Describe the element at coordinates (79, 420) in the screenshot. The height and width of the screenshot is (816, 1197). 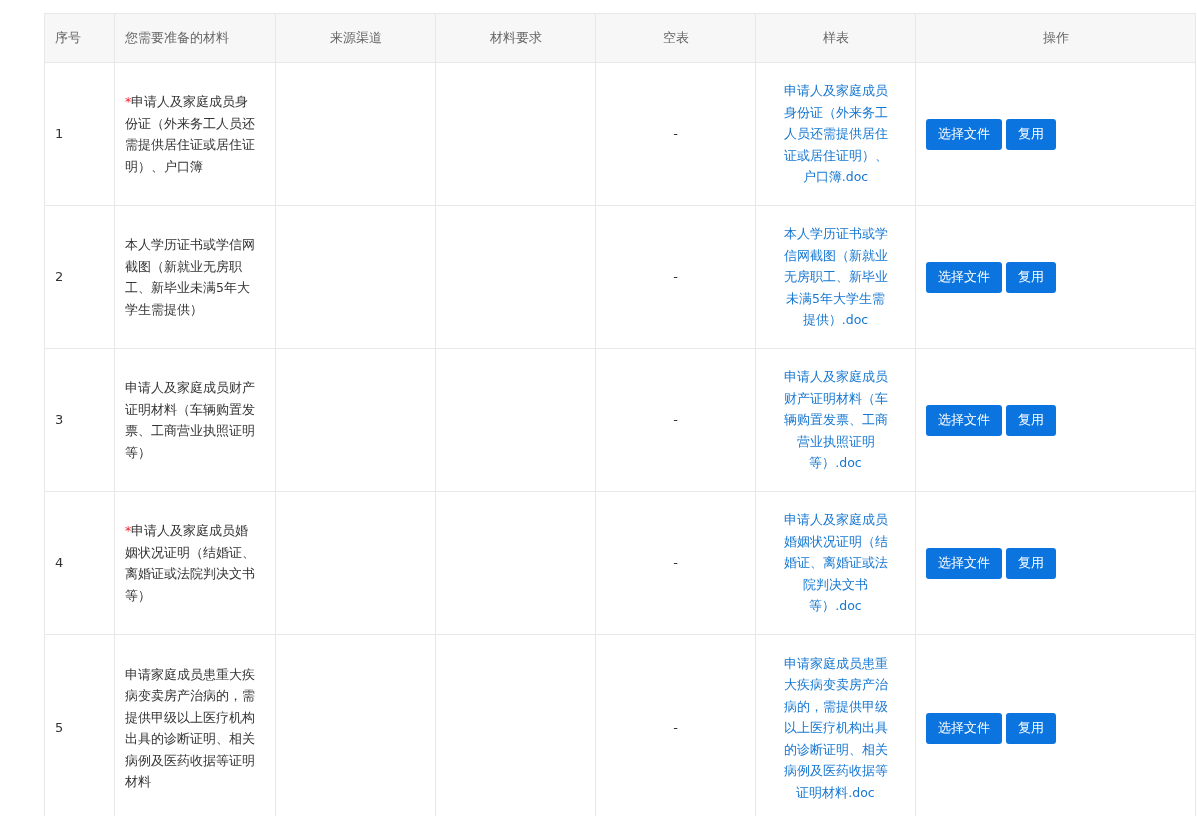
I see `row-number: 3` at that location.